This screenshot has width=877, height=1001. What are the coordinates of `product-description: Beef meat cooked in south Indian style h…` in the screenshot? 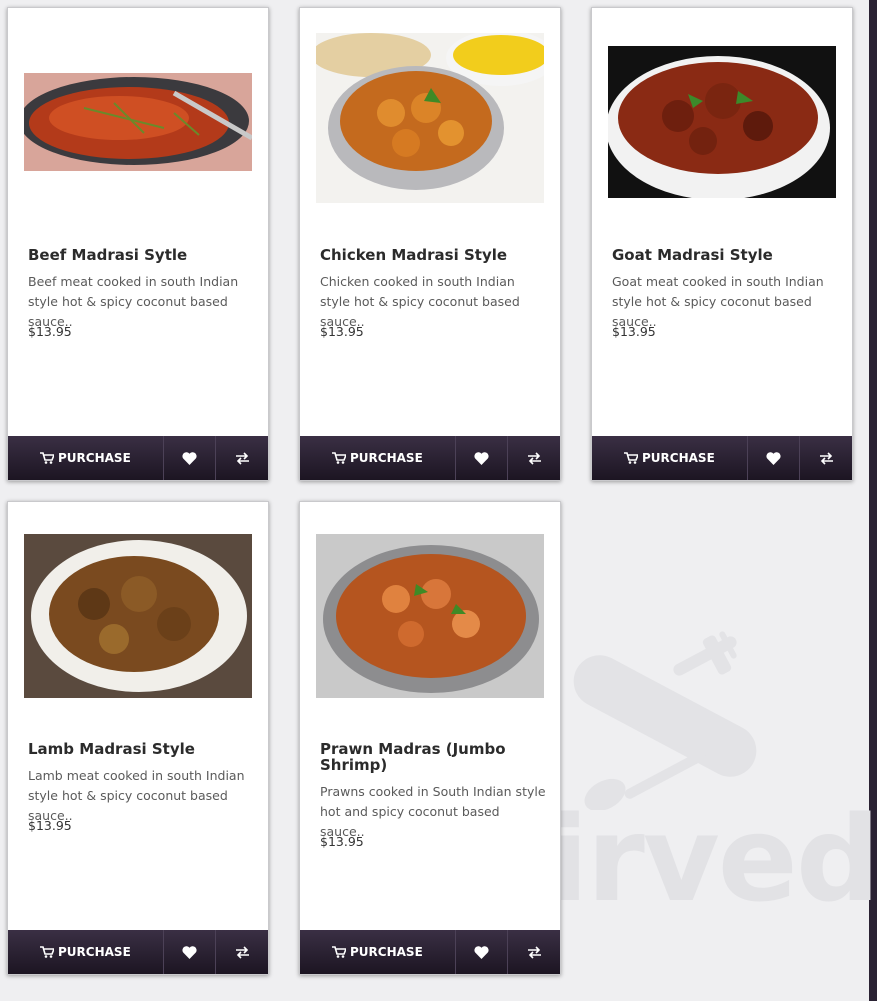 It's located at (133, 301).